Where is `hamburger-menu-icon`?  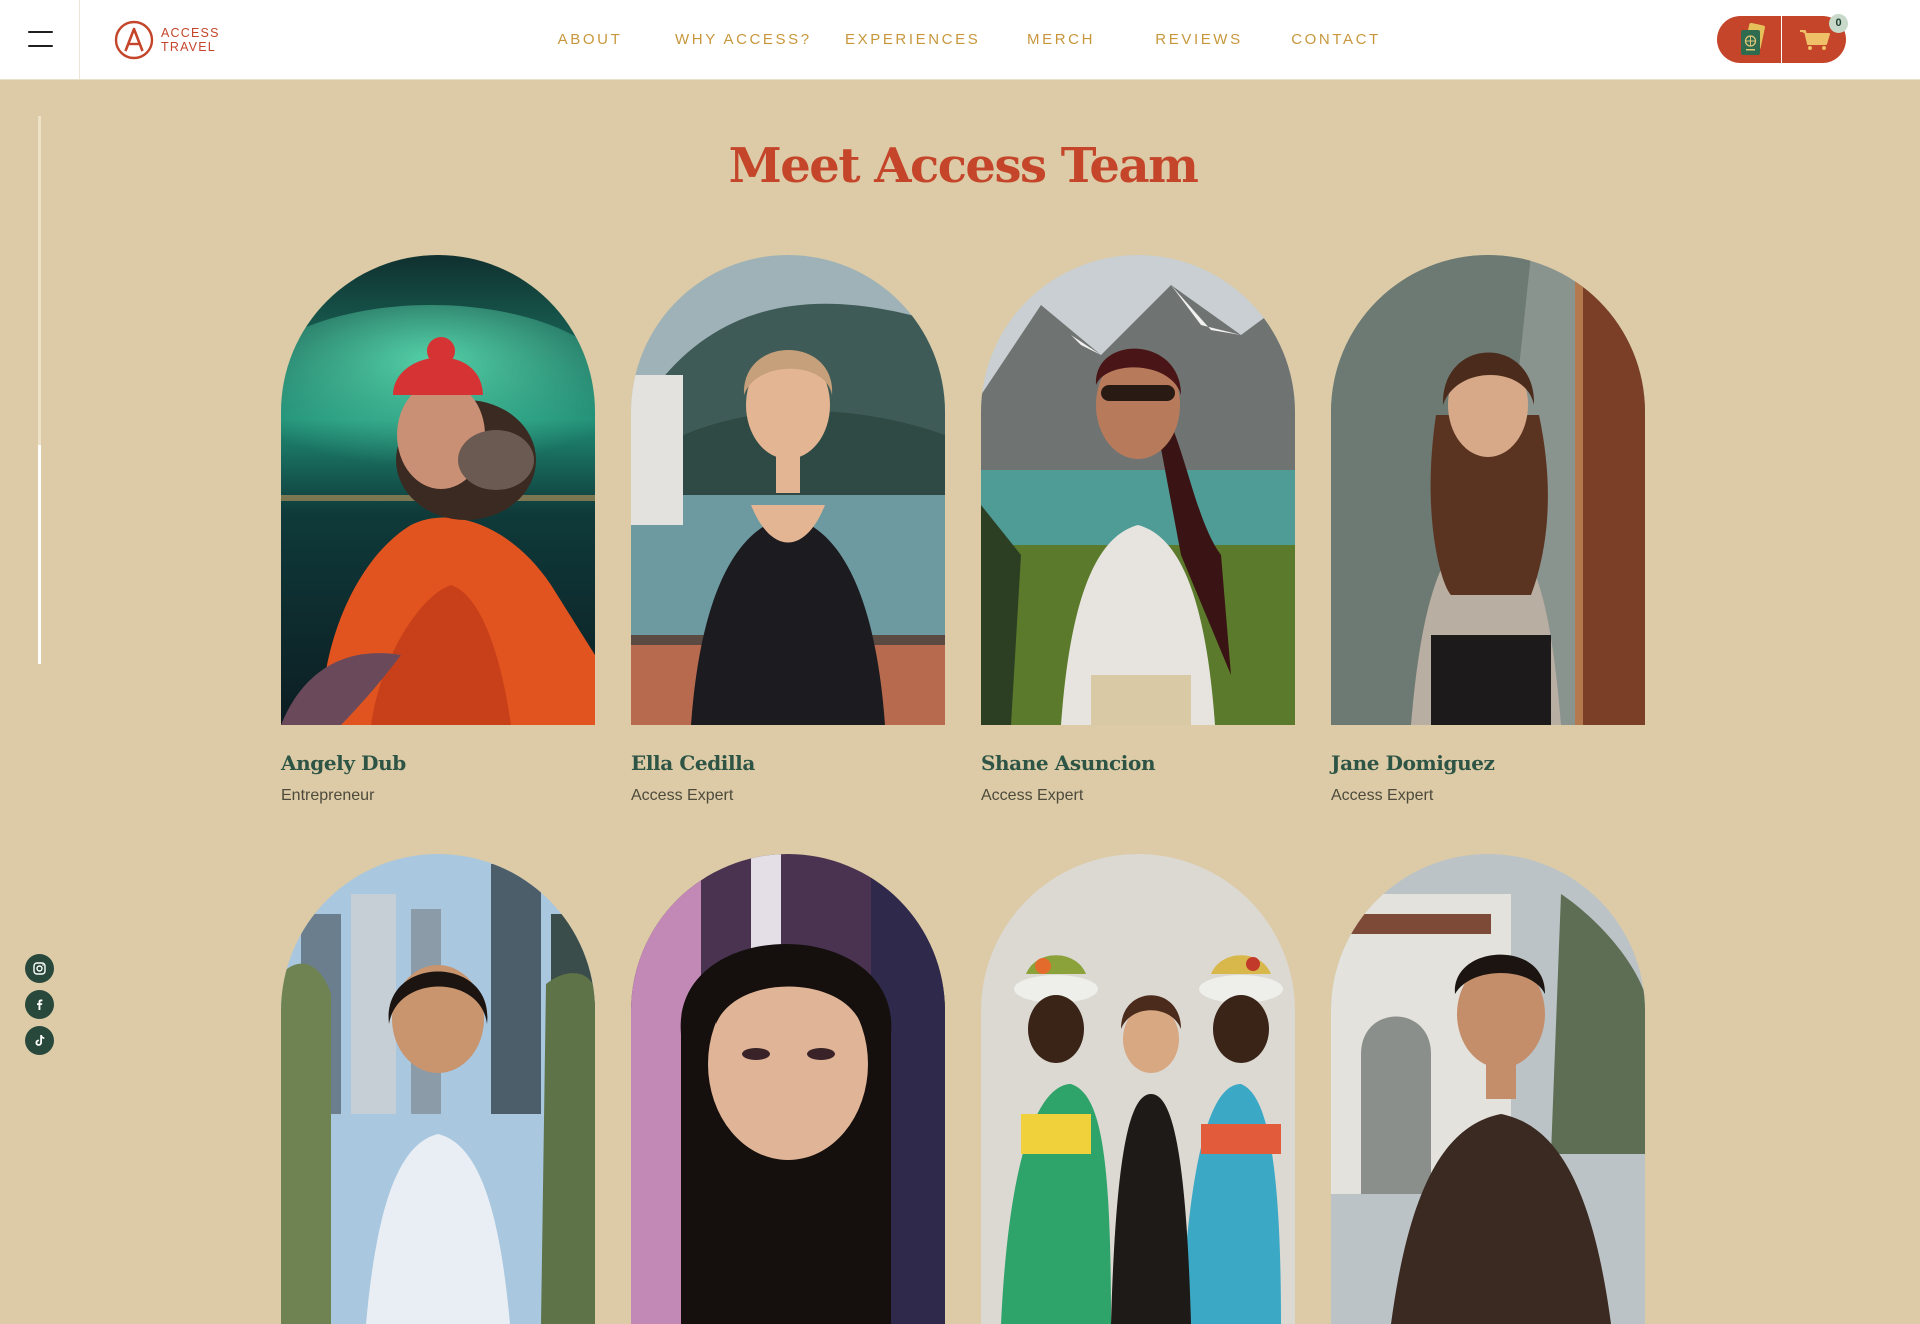 hamburger-menu-icon is located at coordinates (40, 39).